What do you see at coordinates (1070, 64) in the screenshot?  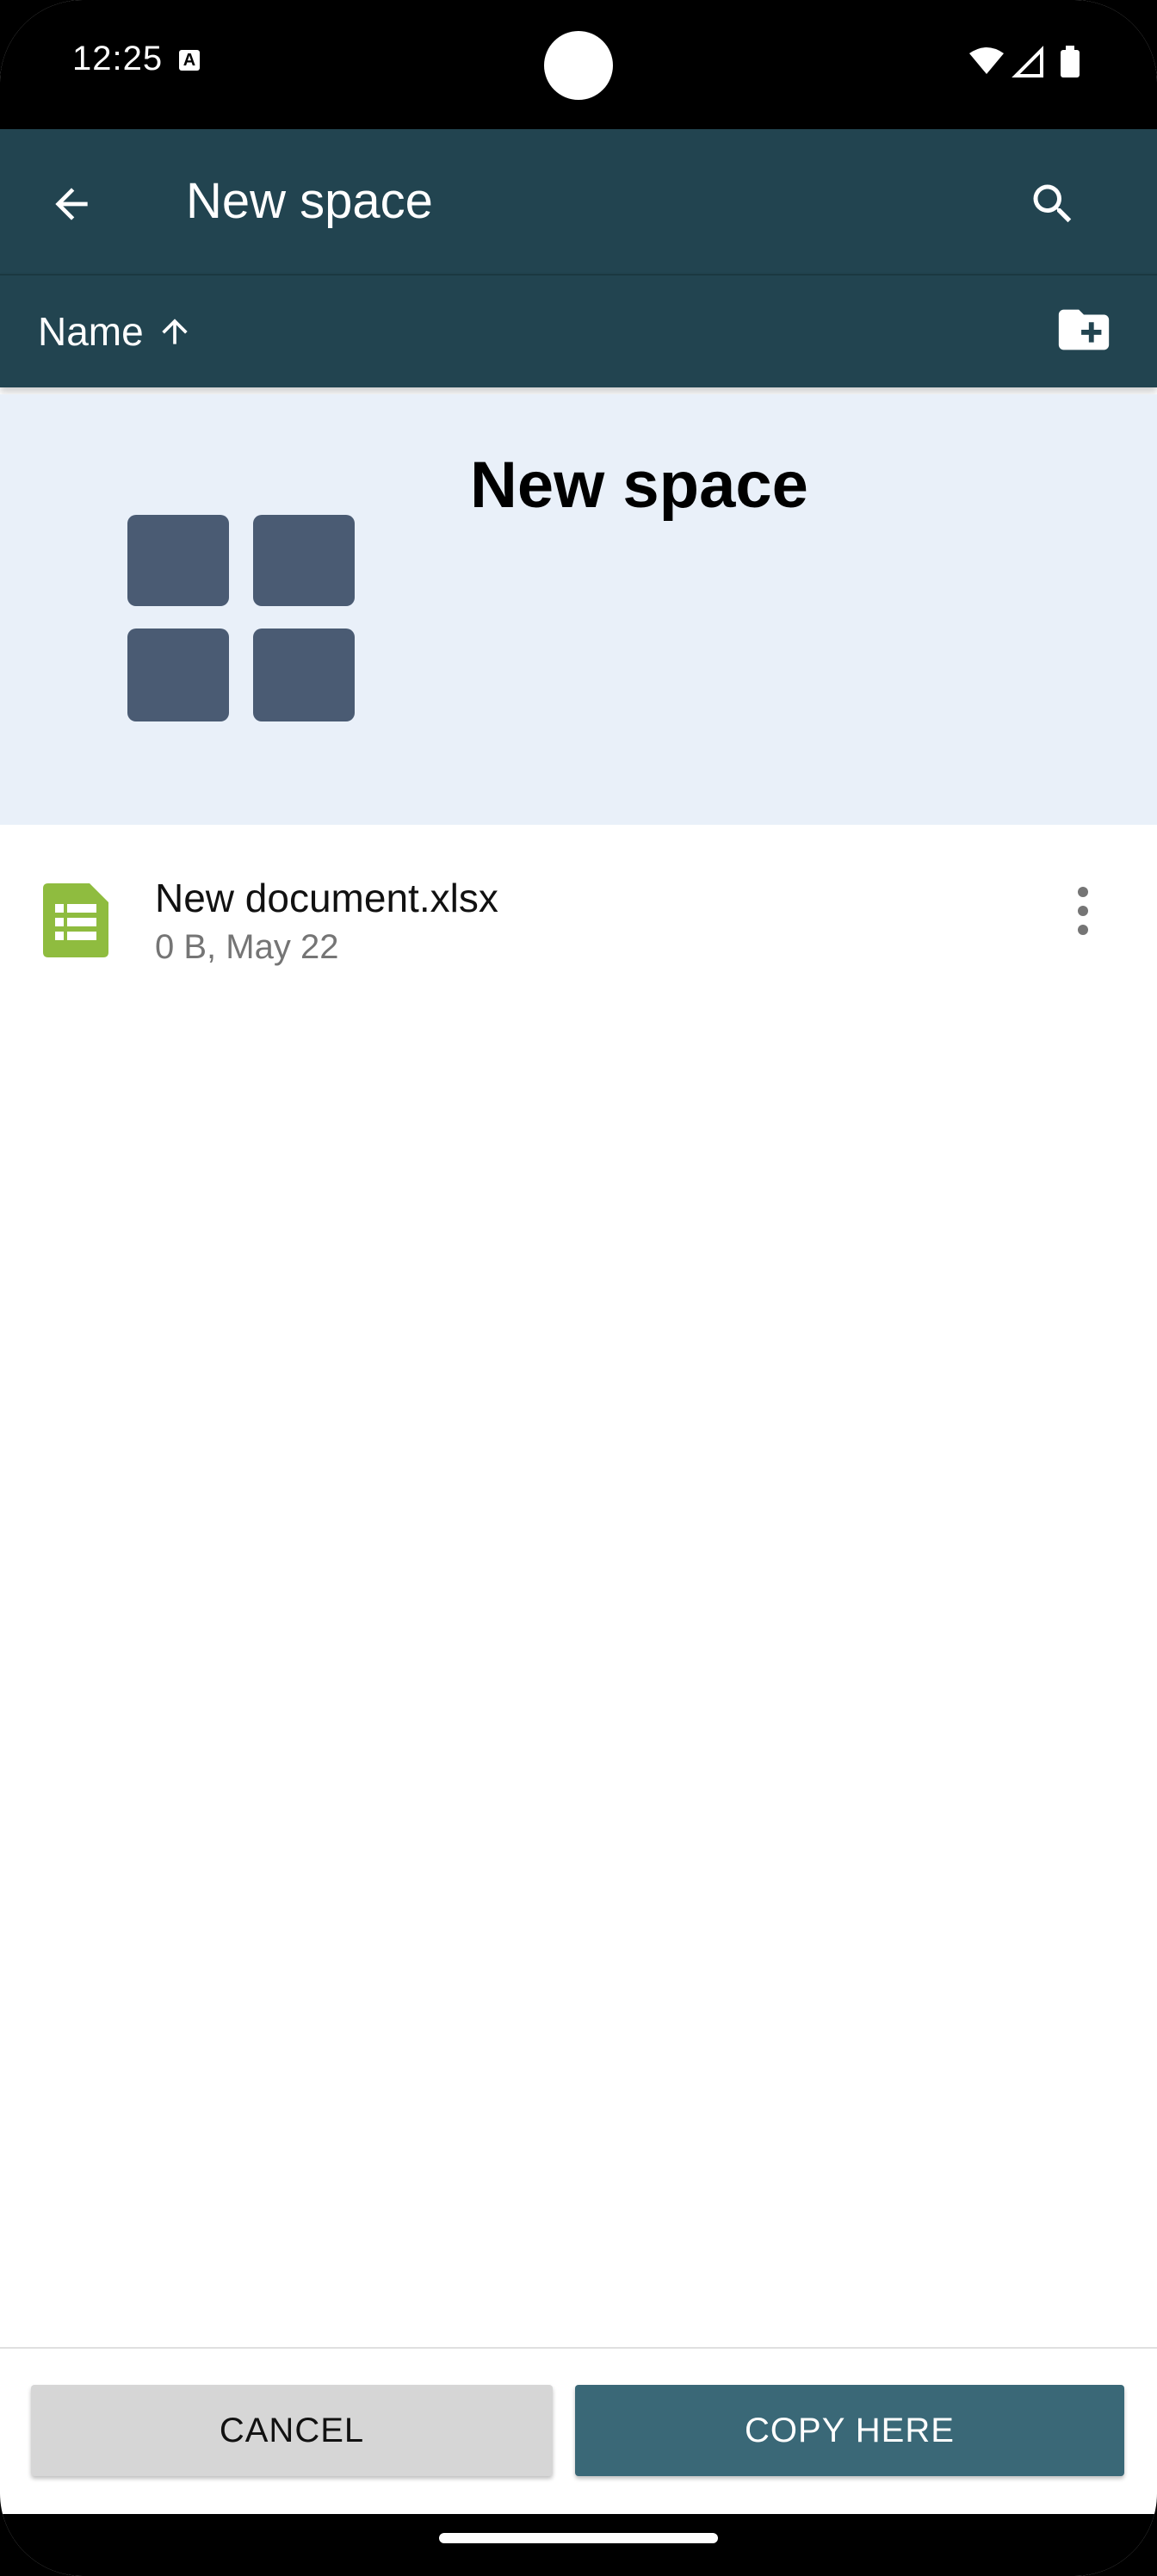 I see `battery-icon` at bounding box center [1070, 64].